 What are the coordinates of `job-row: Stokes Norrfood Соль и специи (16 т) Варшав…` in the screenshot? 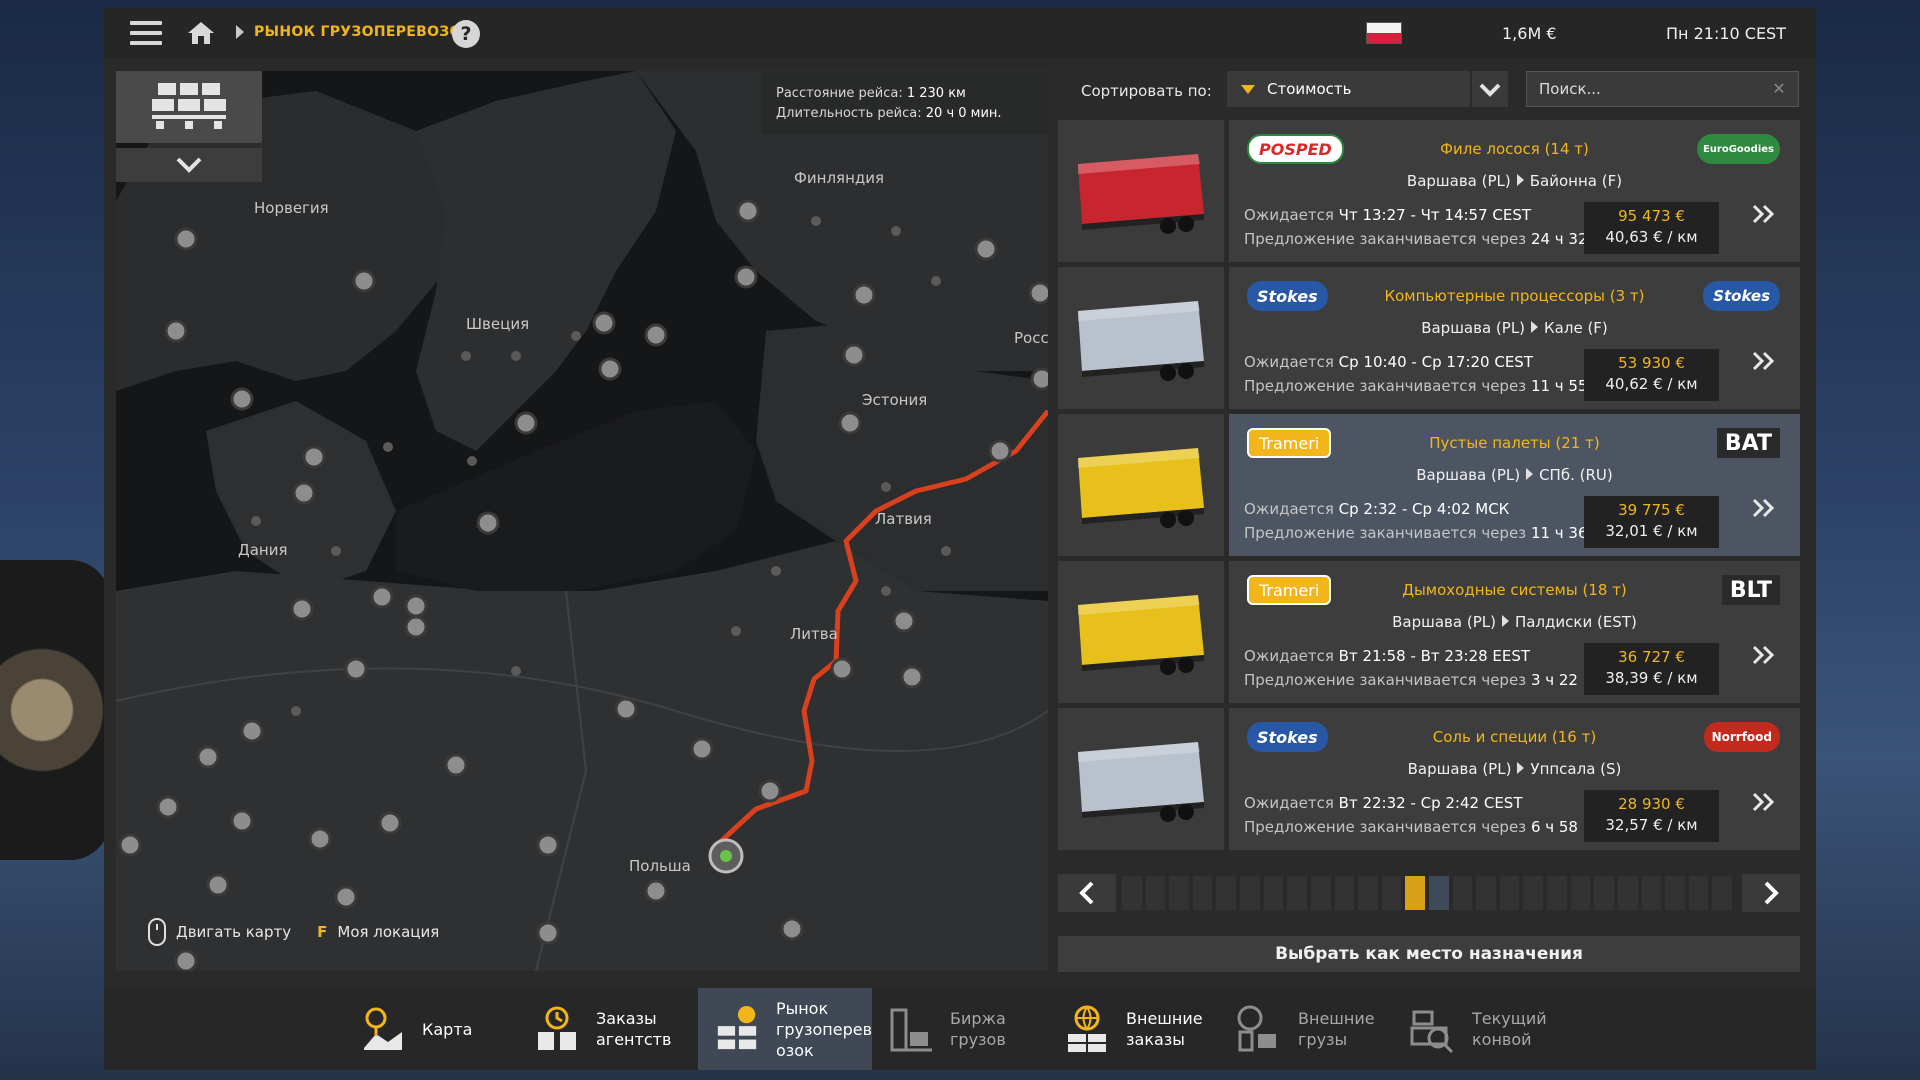 It's located at (1429, 779).